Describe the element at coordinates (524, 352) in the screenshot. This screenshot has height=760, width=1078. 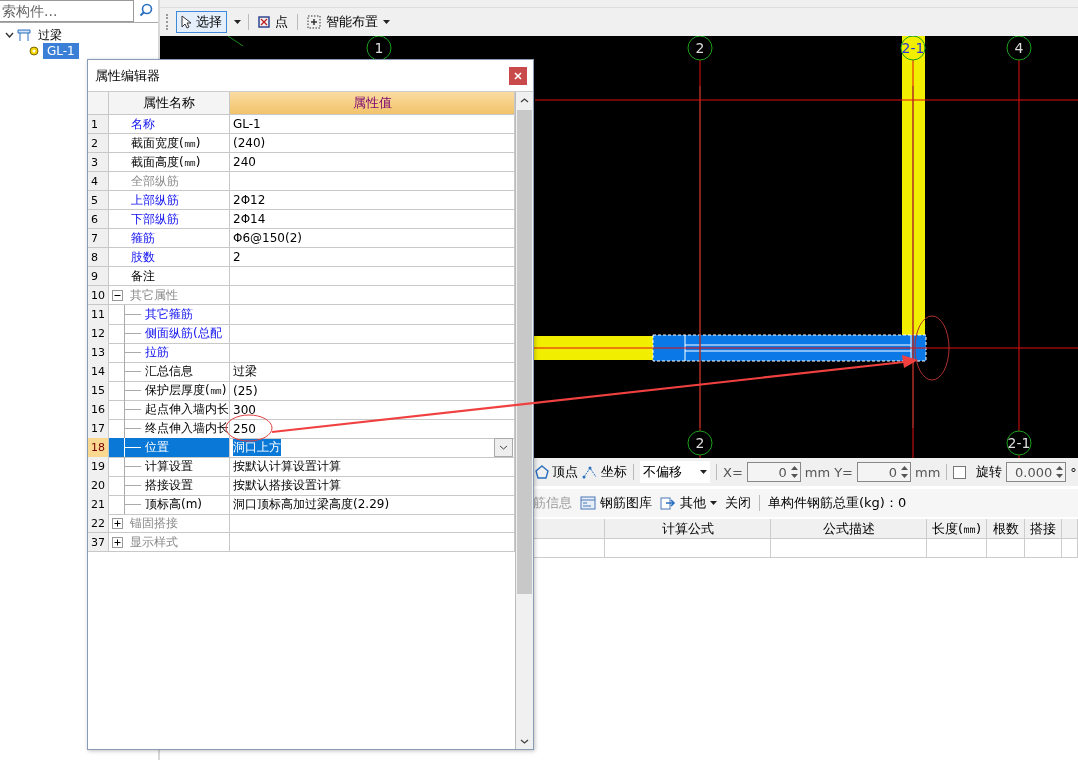
I see `scrollbar-thumb` at that location.